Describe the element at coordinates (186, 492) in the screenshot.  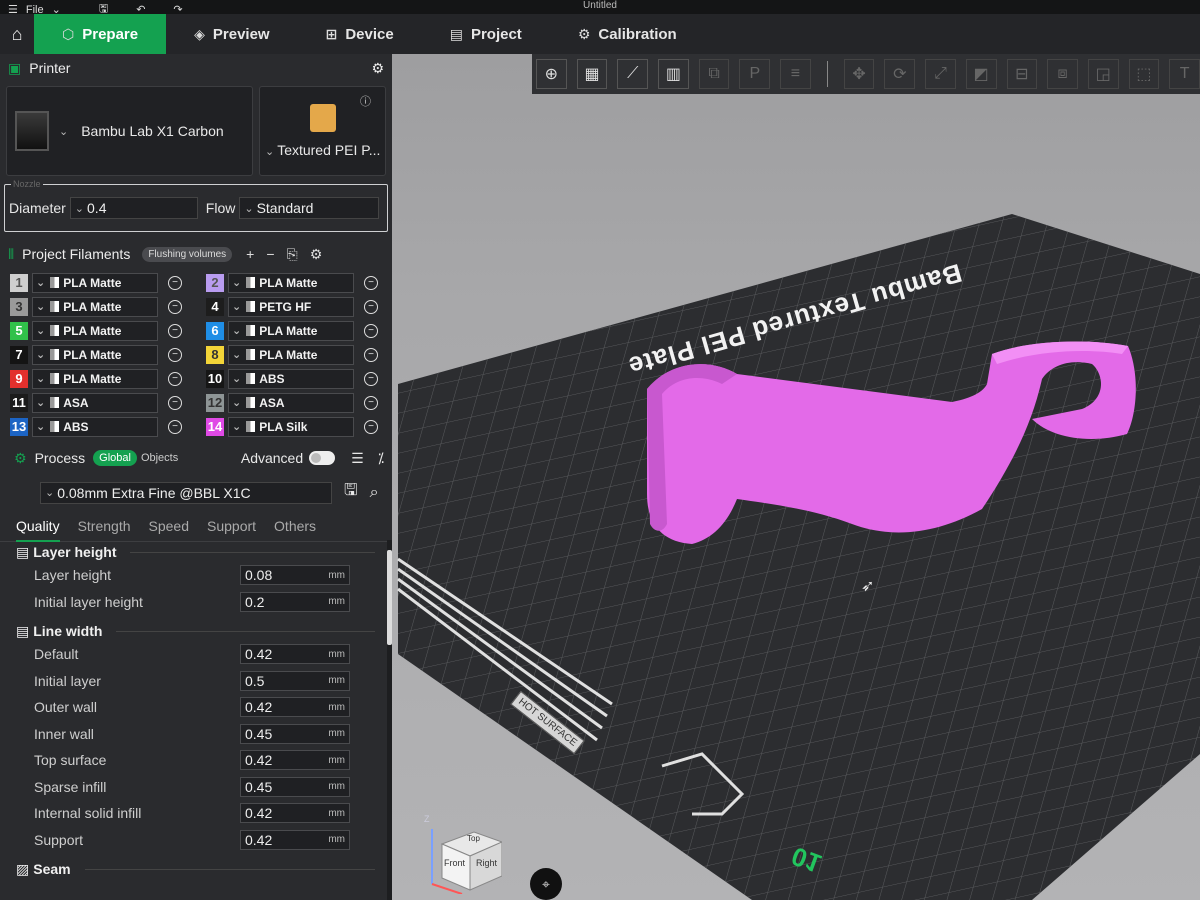
I see `process-preset-select: ⌄ 0.08mm Extra Fine @BBL X1C` at that location.